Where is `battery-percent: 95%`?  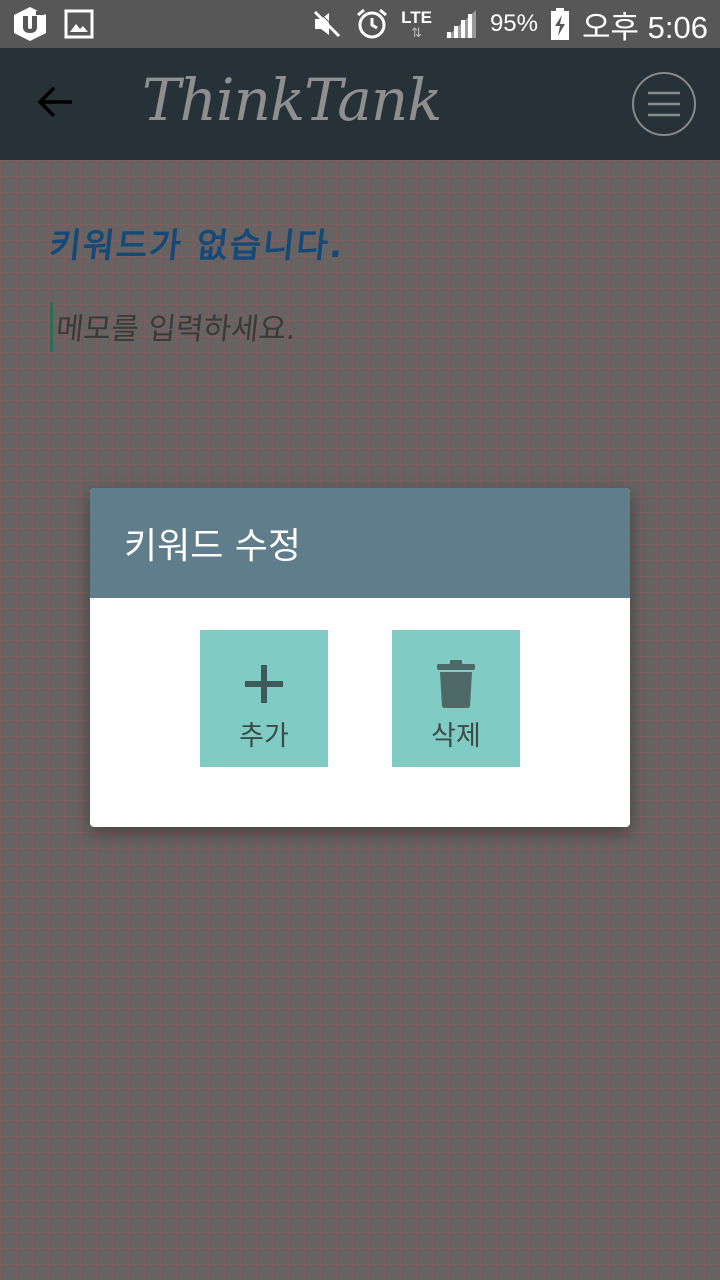
battery-percent: 95% is located at coordinates (513, 23).